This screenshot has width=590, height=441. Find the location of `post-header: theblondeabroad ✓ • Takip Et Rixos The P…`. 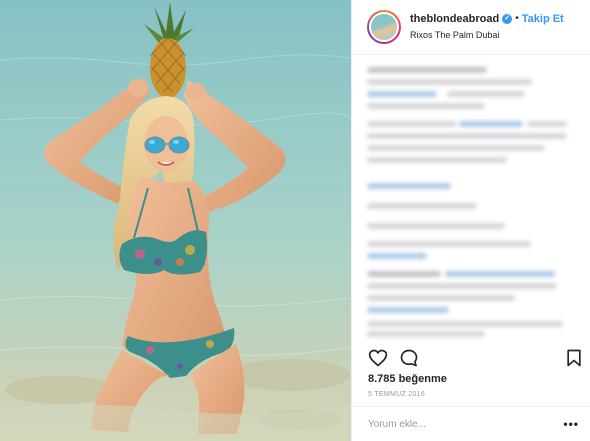

post-header: theblondeabroad ✓ • Takip Et Rixos The P… is located at coordinates (471, 27).